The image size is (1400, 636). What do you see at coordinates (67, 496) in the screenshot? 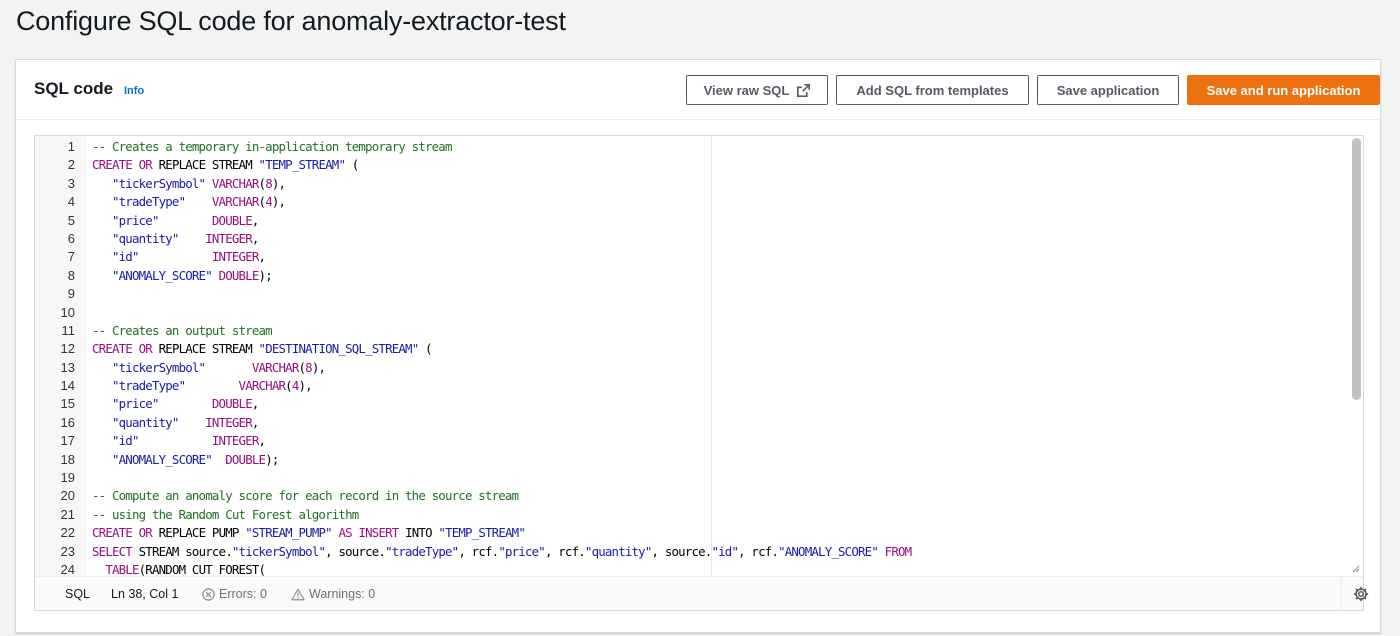
I see `line-number: 20` at bounding box center [67, 496].